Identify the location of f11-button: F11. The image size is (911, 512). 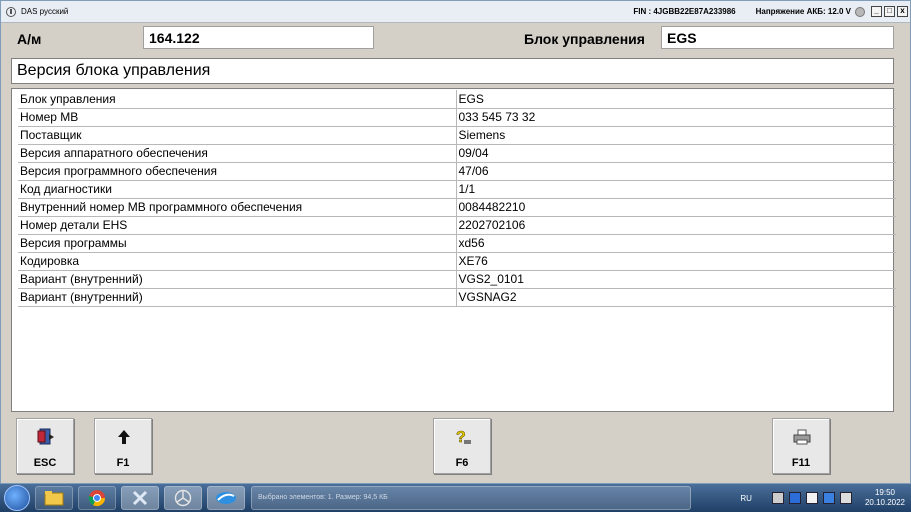
(801, 446).